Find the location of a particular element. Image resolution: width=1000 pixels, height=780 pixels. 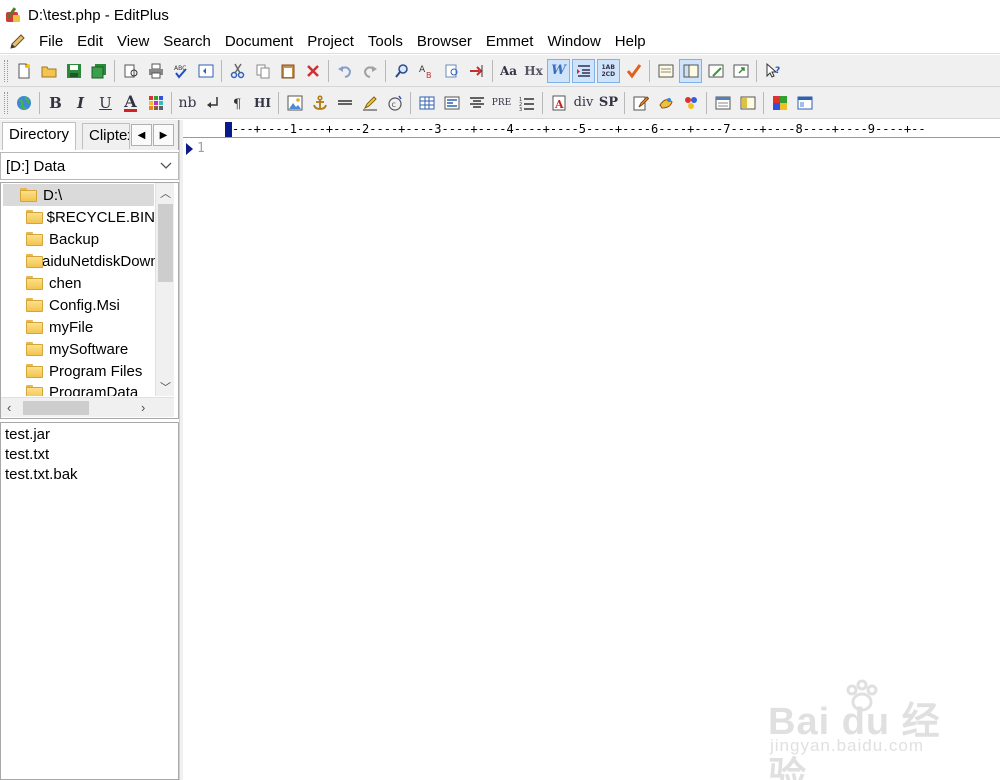

align-center-button is located at coordinates (476, 103).